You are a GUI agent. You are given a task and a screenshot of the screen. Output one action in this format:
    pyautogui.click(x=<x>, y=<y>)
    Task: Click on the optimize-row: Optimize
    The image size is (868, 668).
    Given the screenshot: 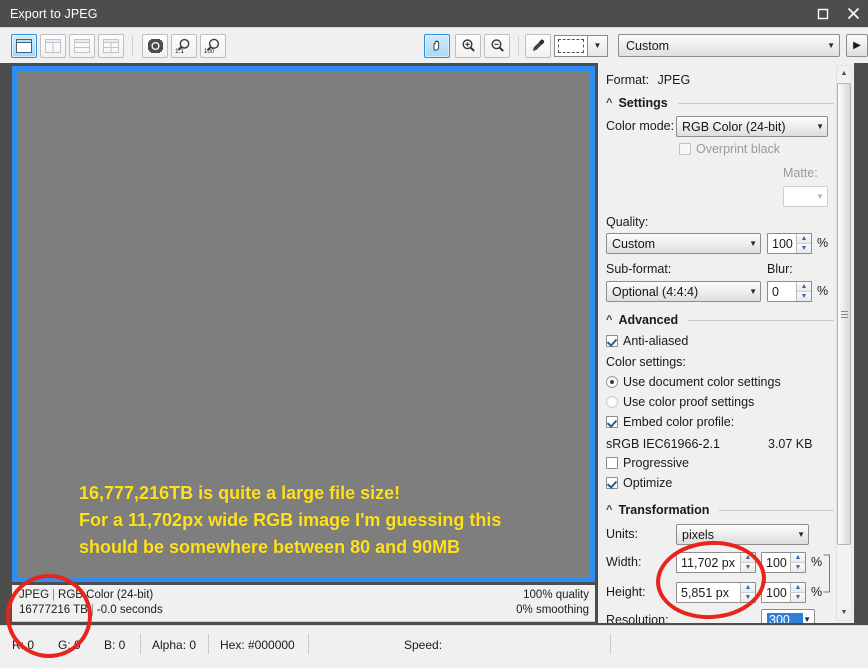 What is the action you would take?
    pyautogui.click(x=639, y=483)
    